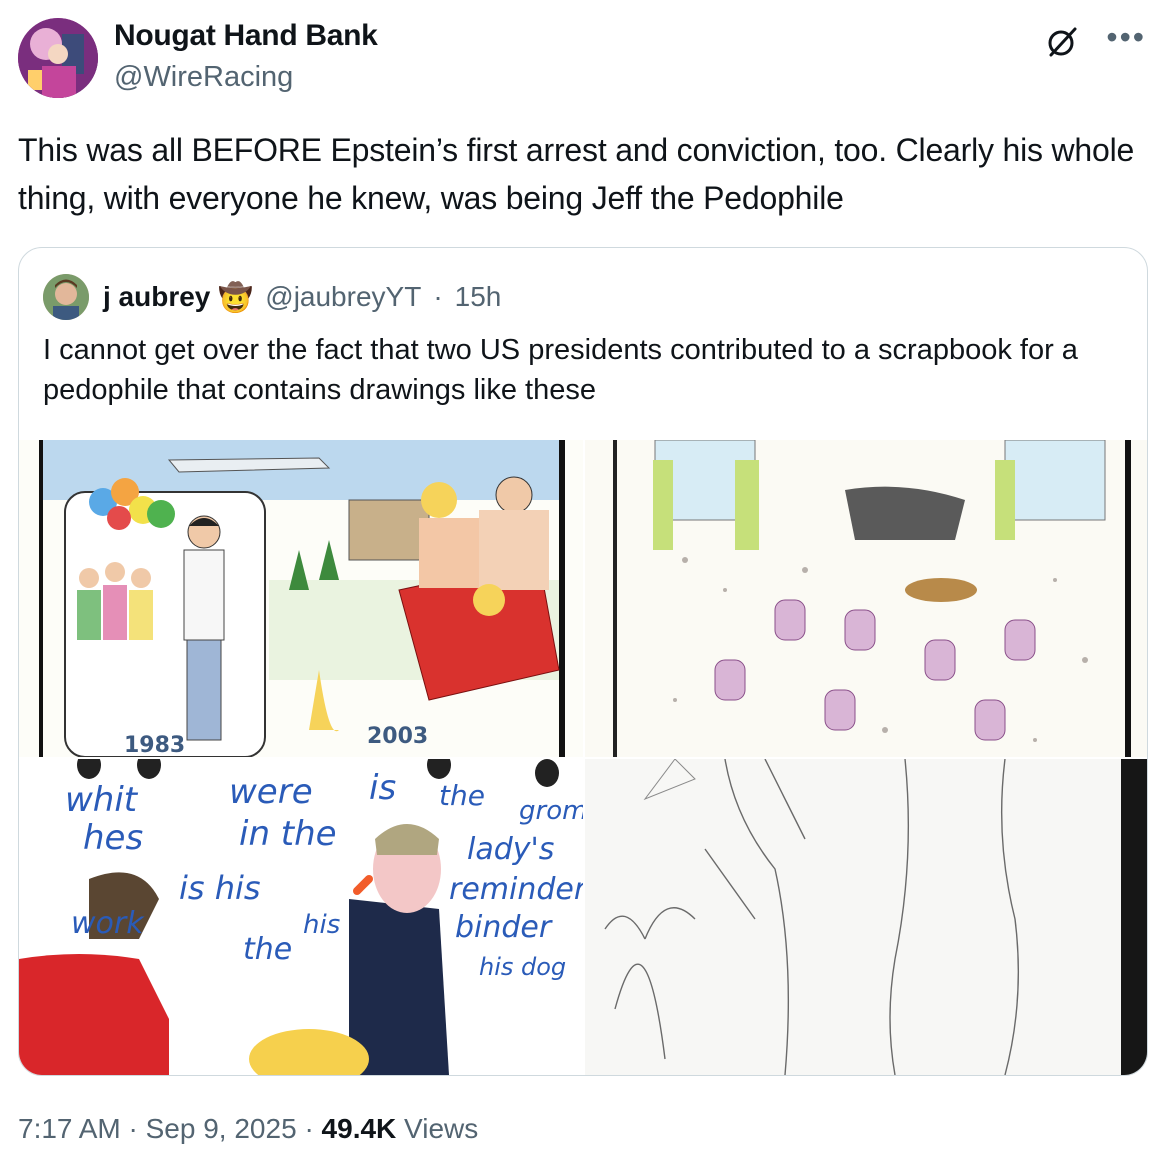  Describe the element at coordinates (441, 1128) in the screenshot. I see `views-label: Views` at that location.